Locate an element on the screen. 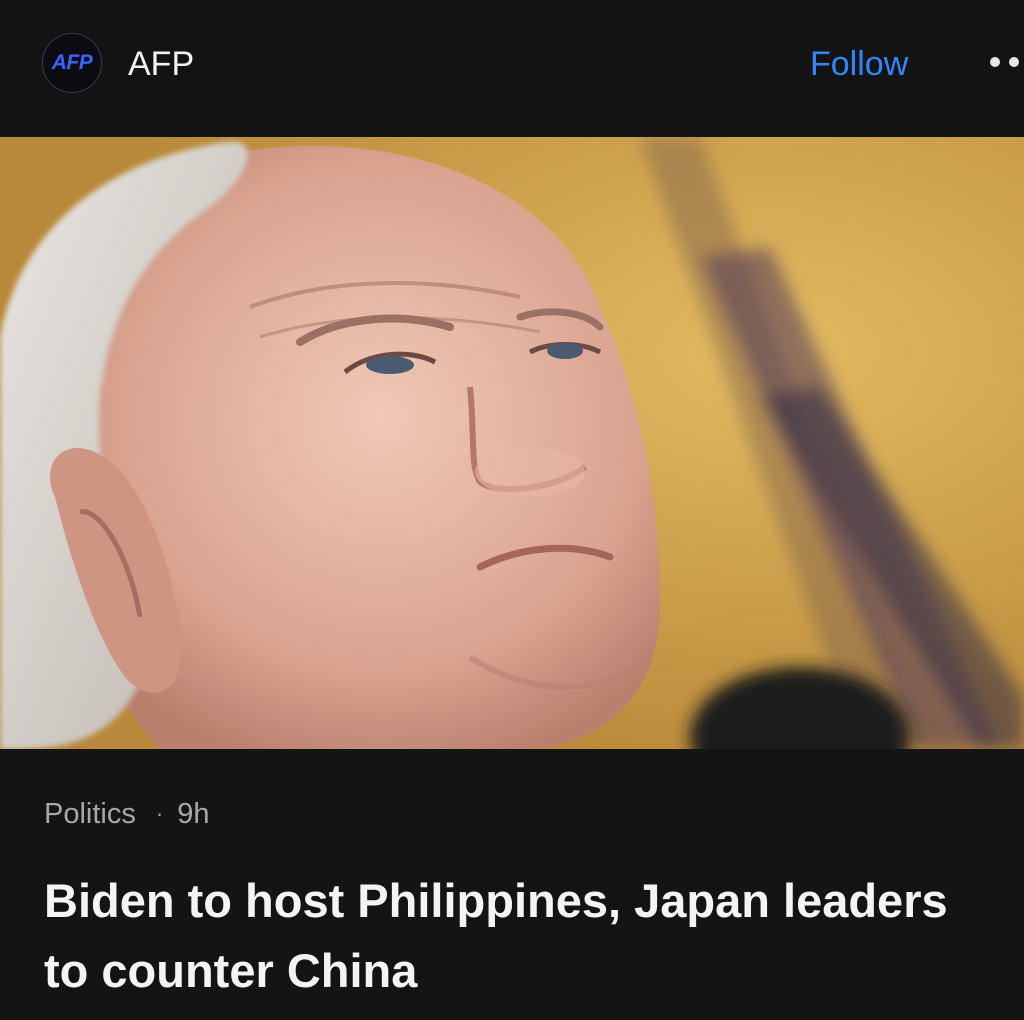  afp-logo: AFP is located at coordinates (72, 62).